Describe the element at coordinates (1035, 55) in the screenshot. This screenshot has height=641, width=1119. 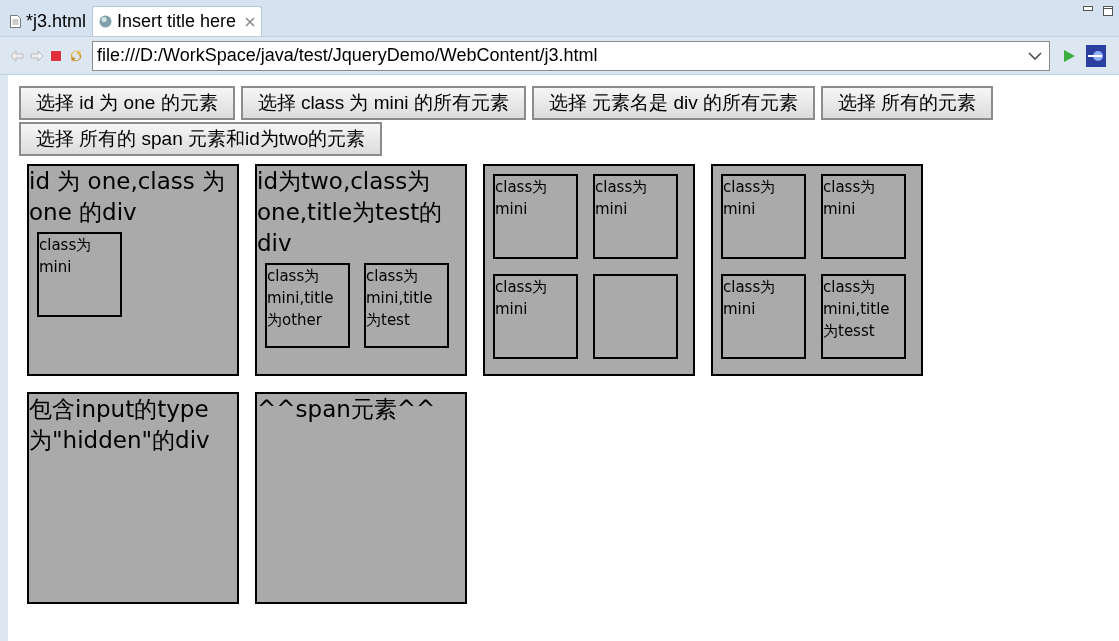
I see `dropdown-icon` at that location.